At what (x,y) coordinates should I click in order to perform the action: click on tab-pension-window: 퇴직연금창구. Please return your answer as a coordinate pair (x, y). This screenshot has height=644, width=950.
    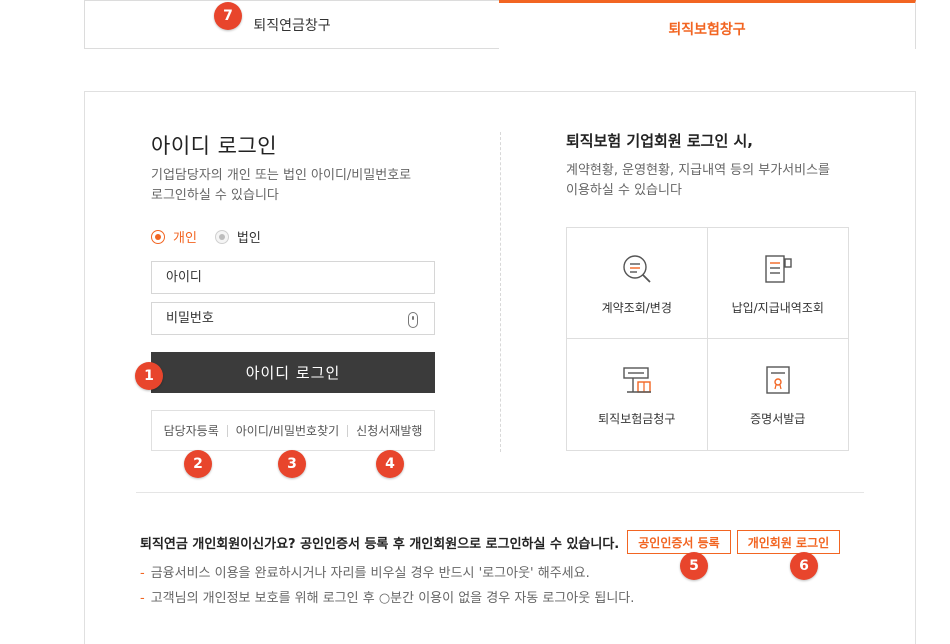
    Looking at the image, I should click on (292, 24).